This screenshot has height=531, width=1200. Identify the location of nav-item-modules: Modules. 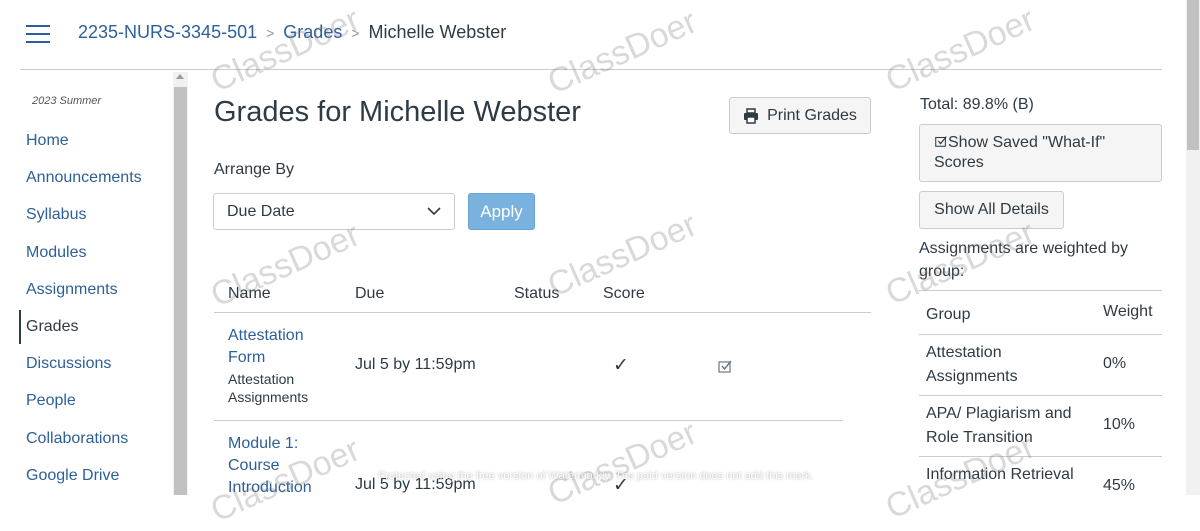
(86, 260).